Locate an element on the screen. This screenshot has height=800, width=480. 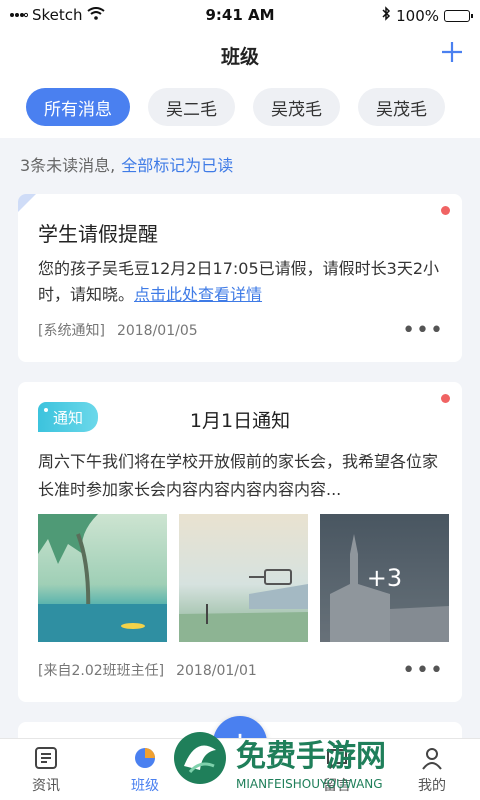
card-corner-mark is located at coordinates (27, 203).